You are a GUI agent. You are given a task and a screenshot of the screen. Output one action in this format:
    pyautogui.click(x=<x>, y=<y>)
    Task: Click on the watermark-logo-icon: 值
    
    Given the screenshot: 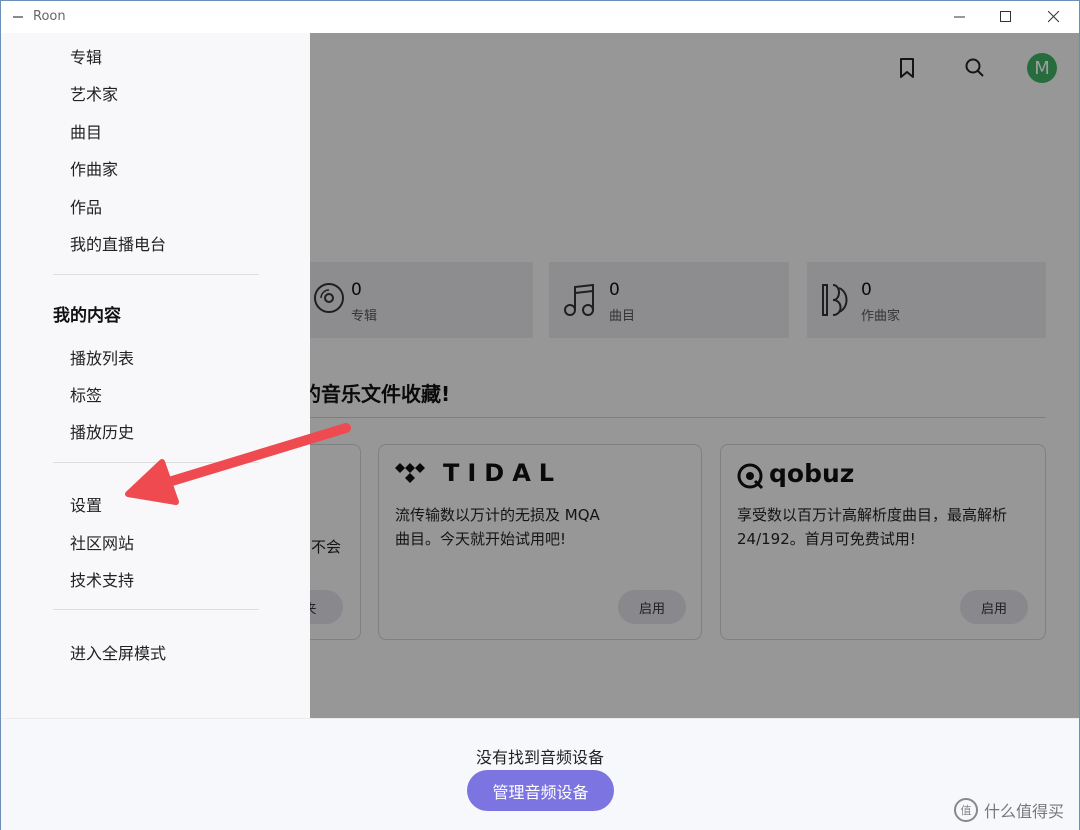 What is the action you would take?
    pyautogui.click(x=966, y=810)
    